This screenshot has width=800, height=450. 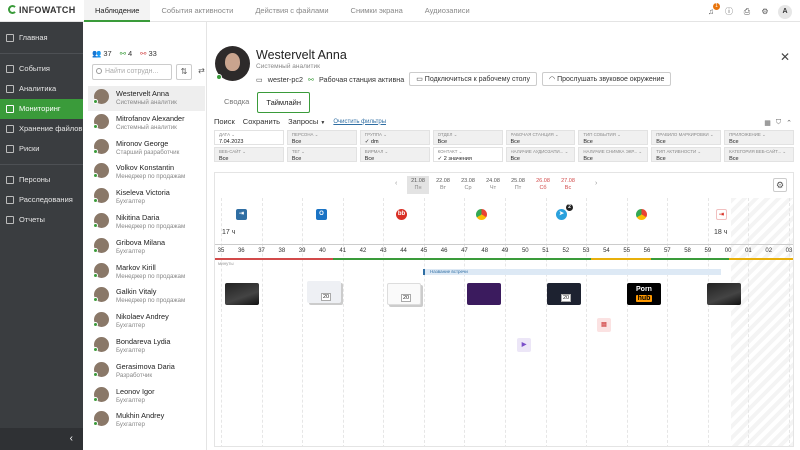 What do you see at coordinates (493, 185) in the screenshot?
I see `day-button: 24.08 Чт` at bounding box center [493, 185].